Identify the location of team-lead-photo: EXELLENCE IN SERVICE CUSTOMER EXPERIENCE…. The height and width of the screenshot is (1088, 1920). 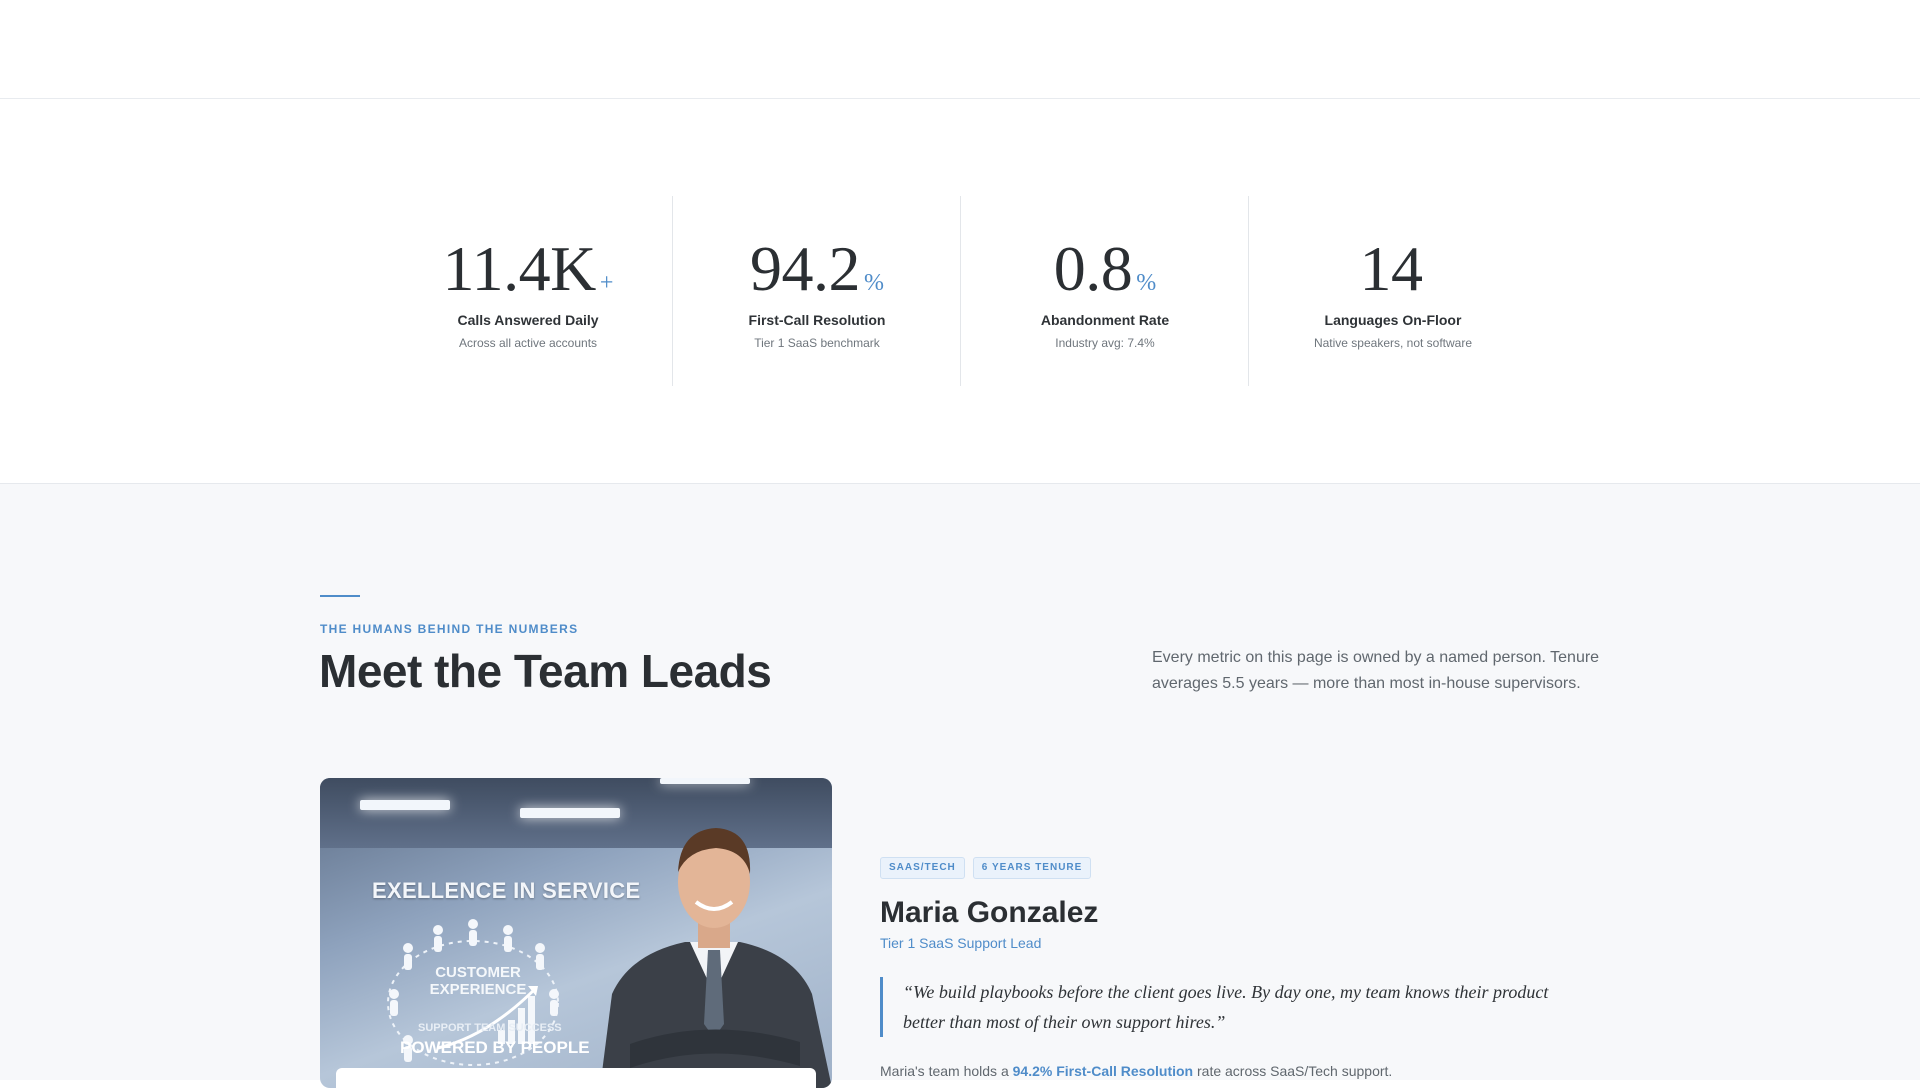
(576, 933).